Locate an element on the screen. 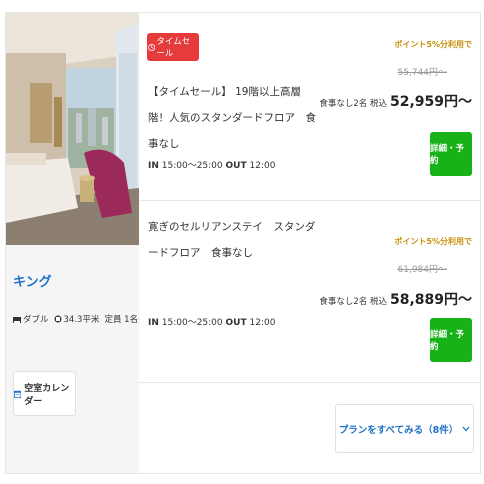 The image size is (484, 484). original-price: 55,744円～ is located at coordinates (422, 73).